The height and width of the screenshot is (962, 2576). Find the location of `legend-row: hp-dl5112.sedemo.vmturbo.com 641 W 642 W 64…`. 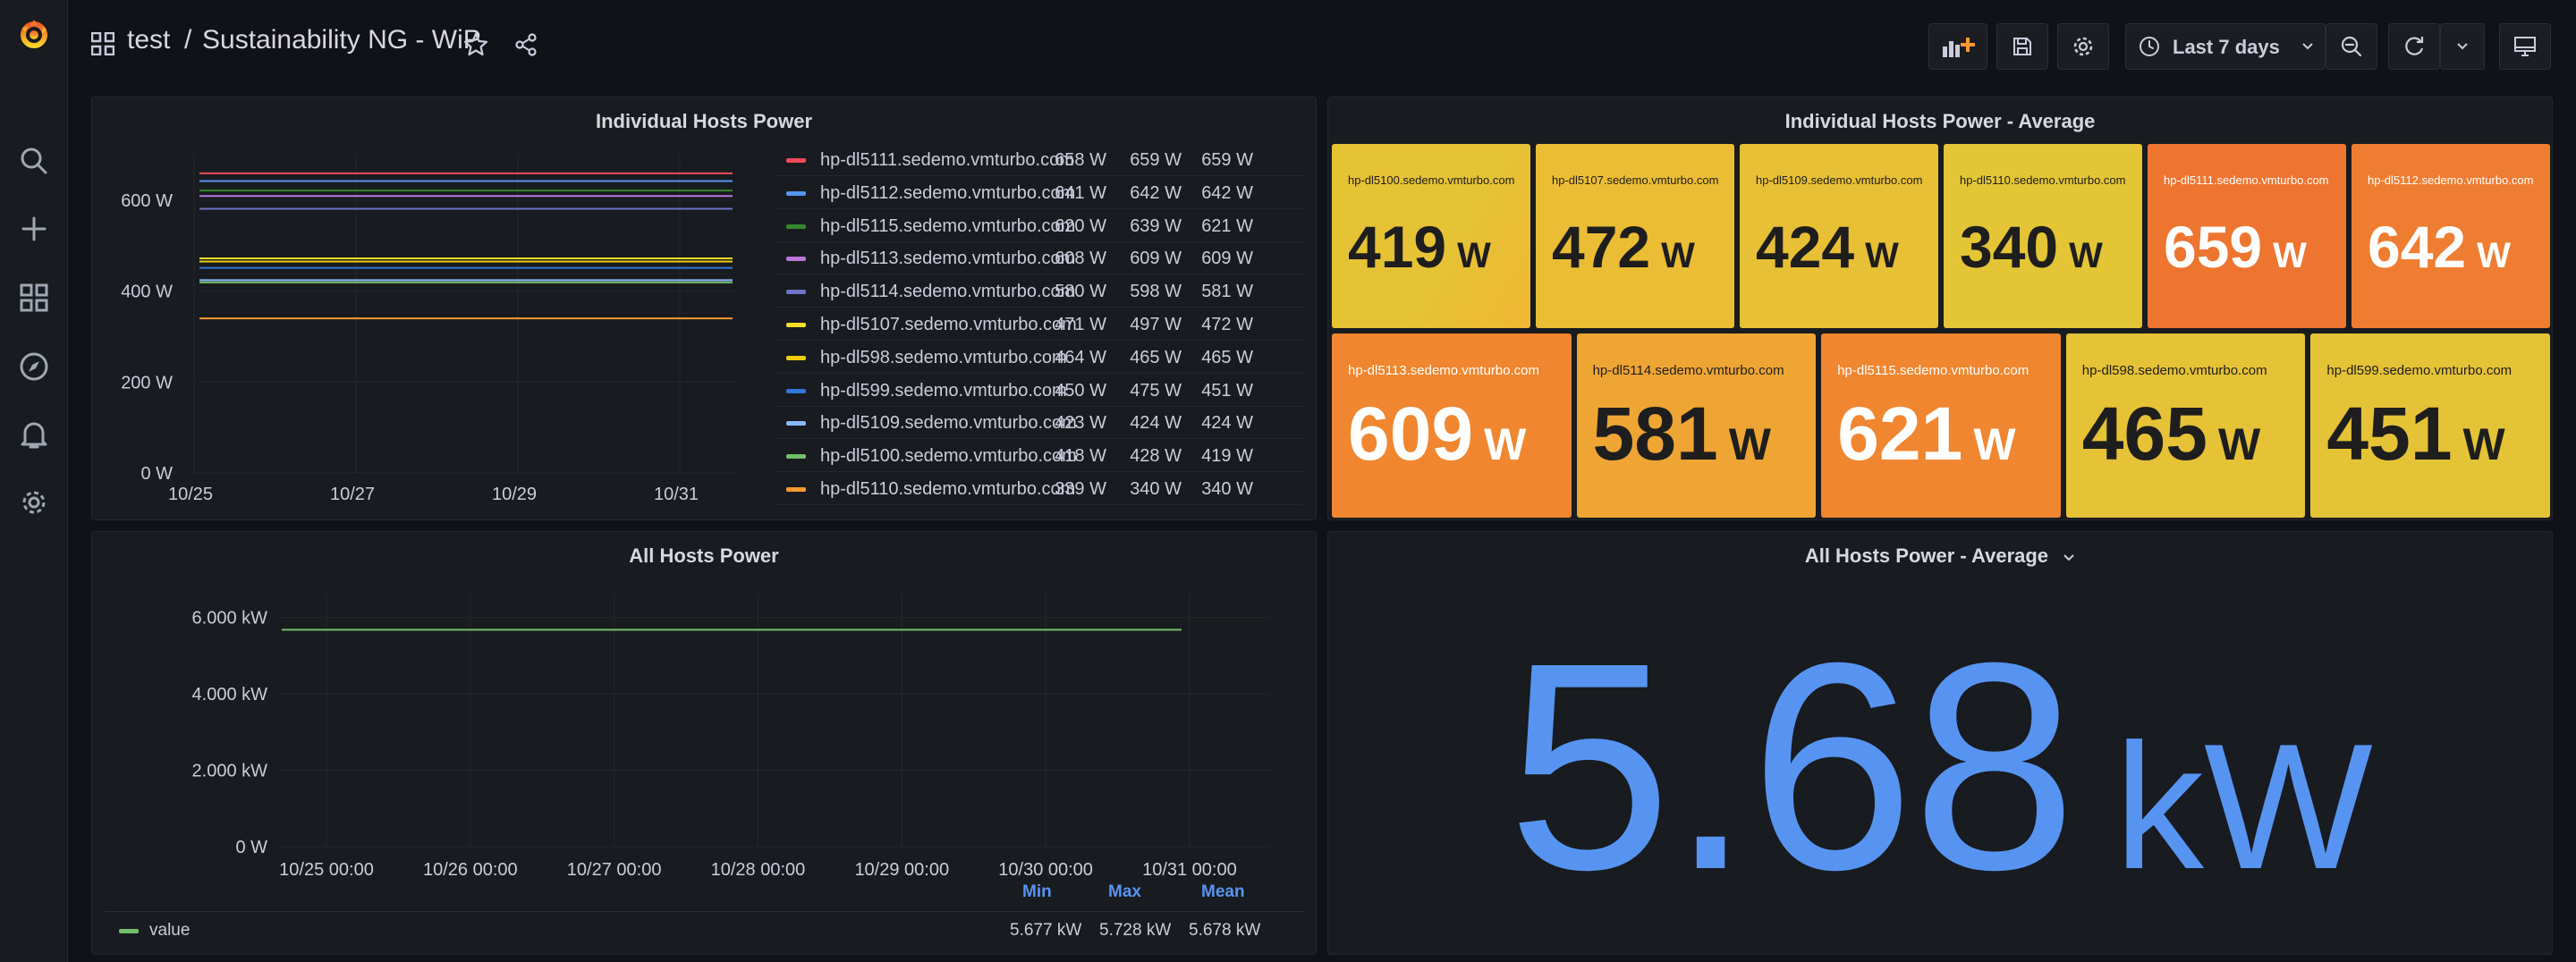

legend-row: hp-dl5112.sedemo.vmturbo.com 641 W 642 W 64… is located at coordinates (1039, 193).